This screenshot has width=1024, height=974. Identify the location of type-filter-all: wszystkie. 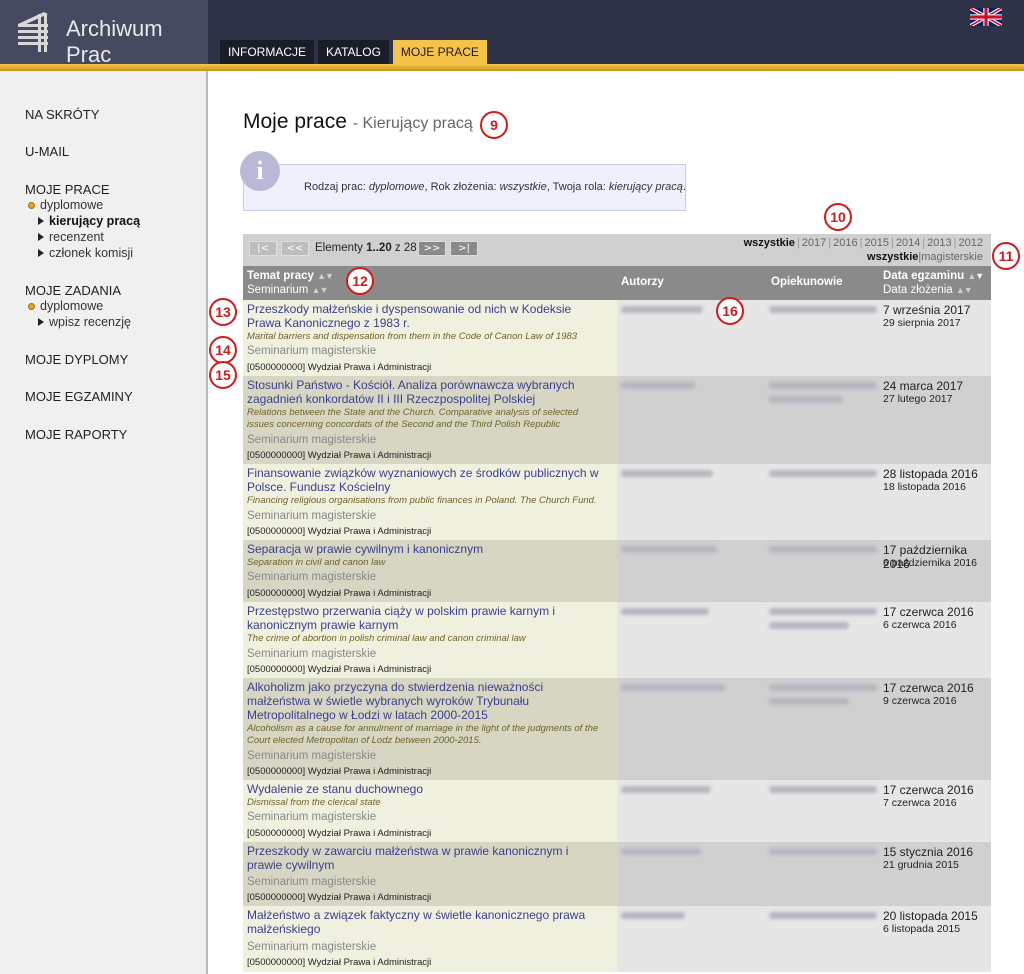
(892, 257).